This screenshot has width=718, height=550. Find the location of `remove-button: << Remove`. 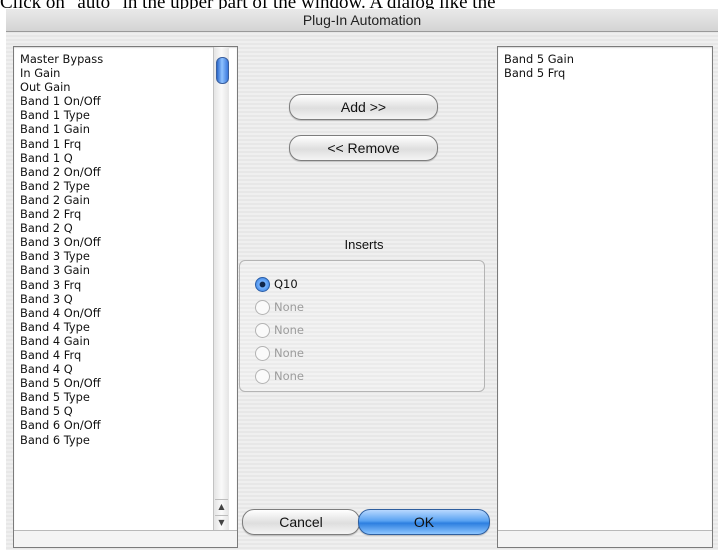

remove-button: << Remove is located at coordinates (363, 148).